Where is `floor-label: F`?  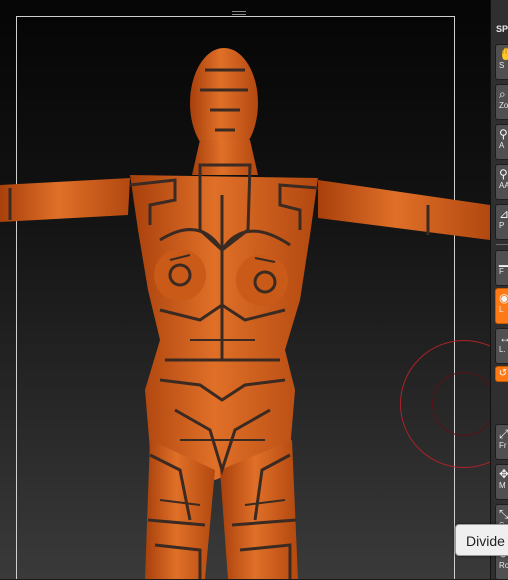
floor-label: F is located at coordinates (501, 271).